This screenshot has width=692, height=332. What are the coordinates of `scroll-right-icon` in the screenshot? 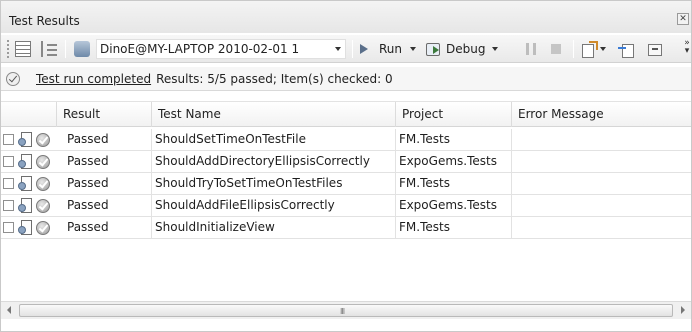 It's located at (683, 310).